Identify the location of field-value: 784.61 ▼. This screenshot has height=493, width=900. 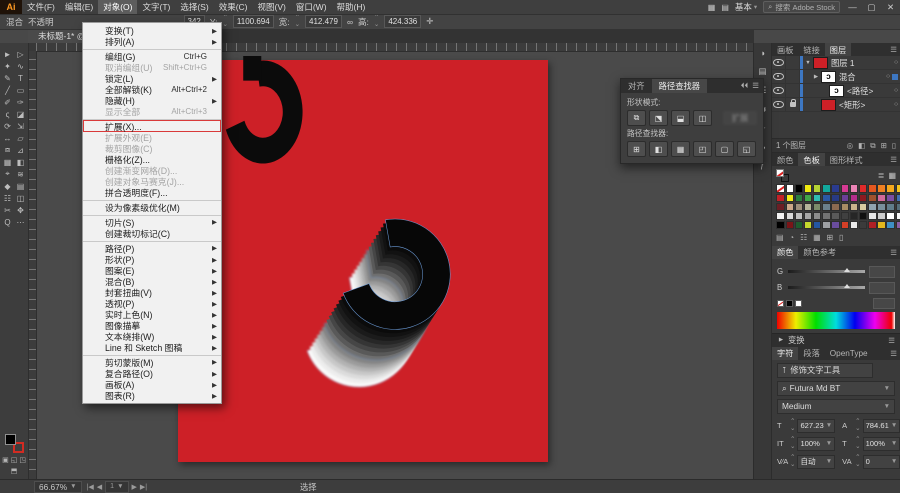
(881, 425).